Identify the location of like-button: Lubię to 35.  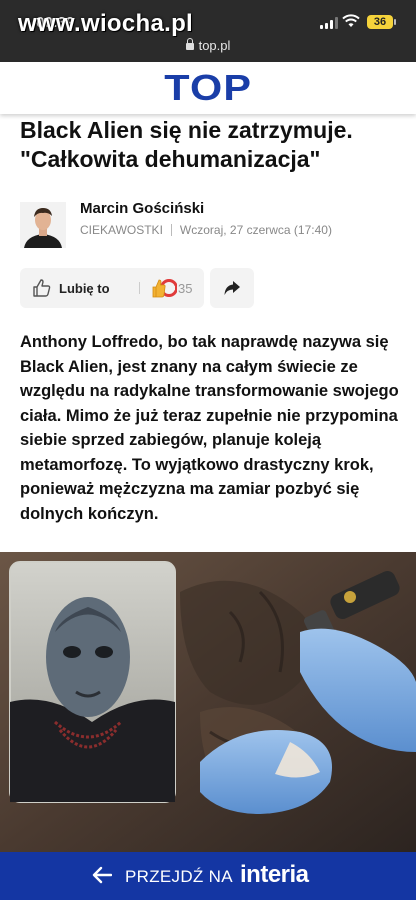
(112, 288).